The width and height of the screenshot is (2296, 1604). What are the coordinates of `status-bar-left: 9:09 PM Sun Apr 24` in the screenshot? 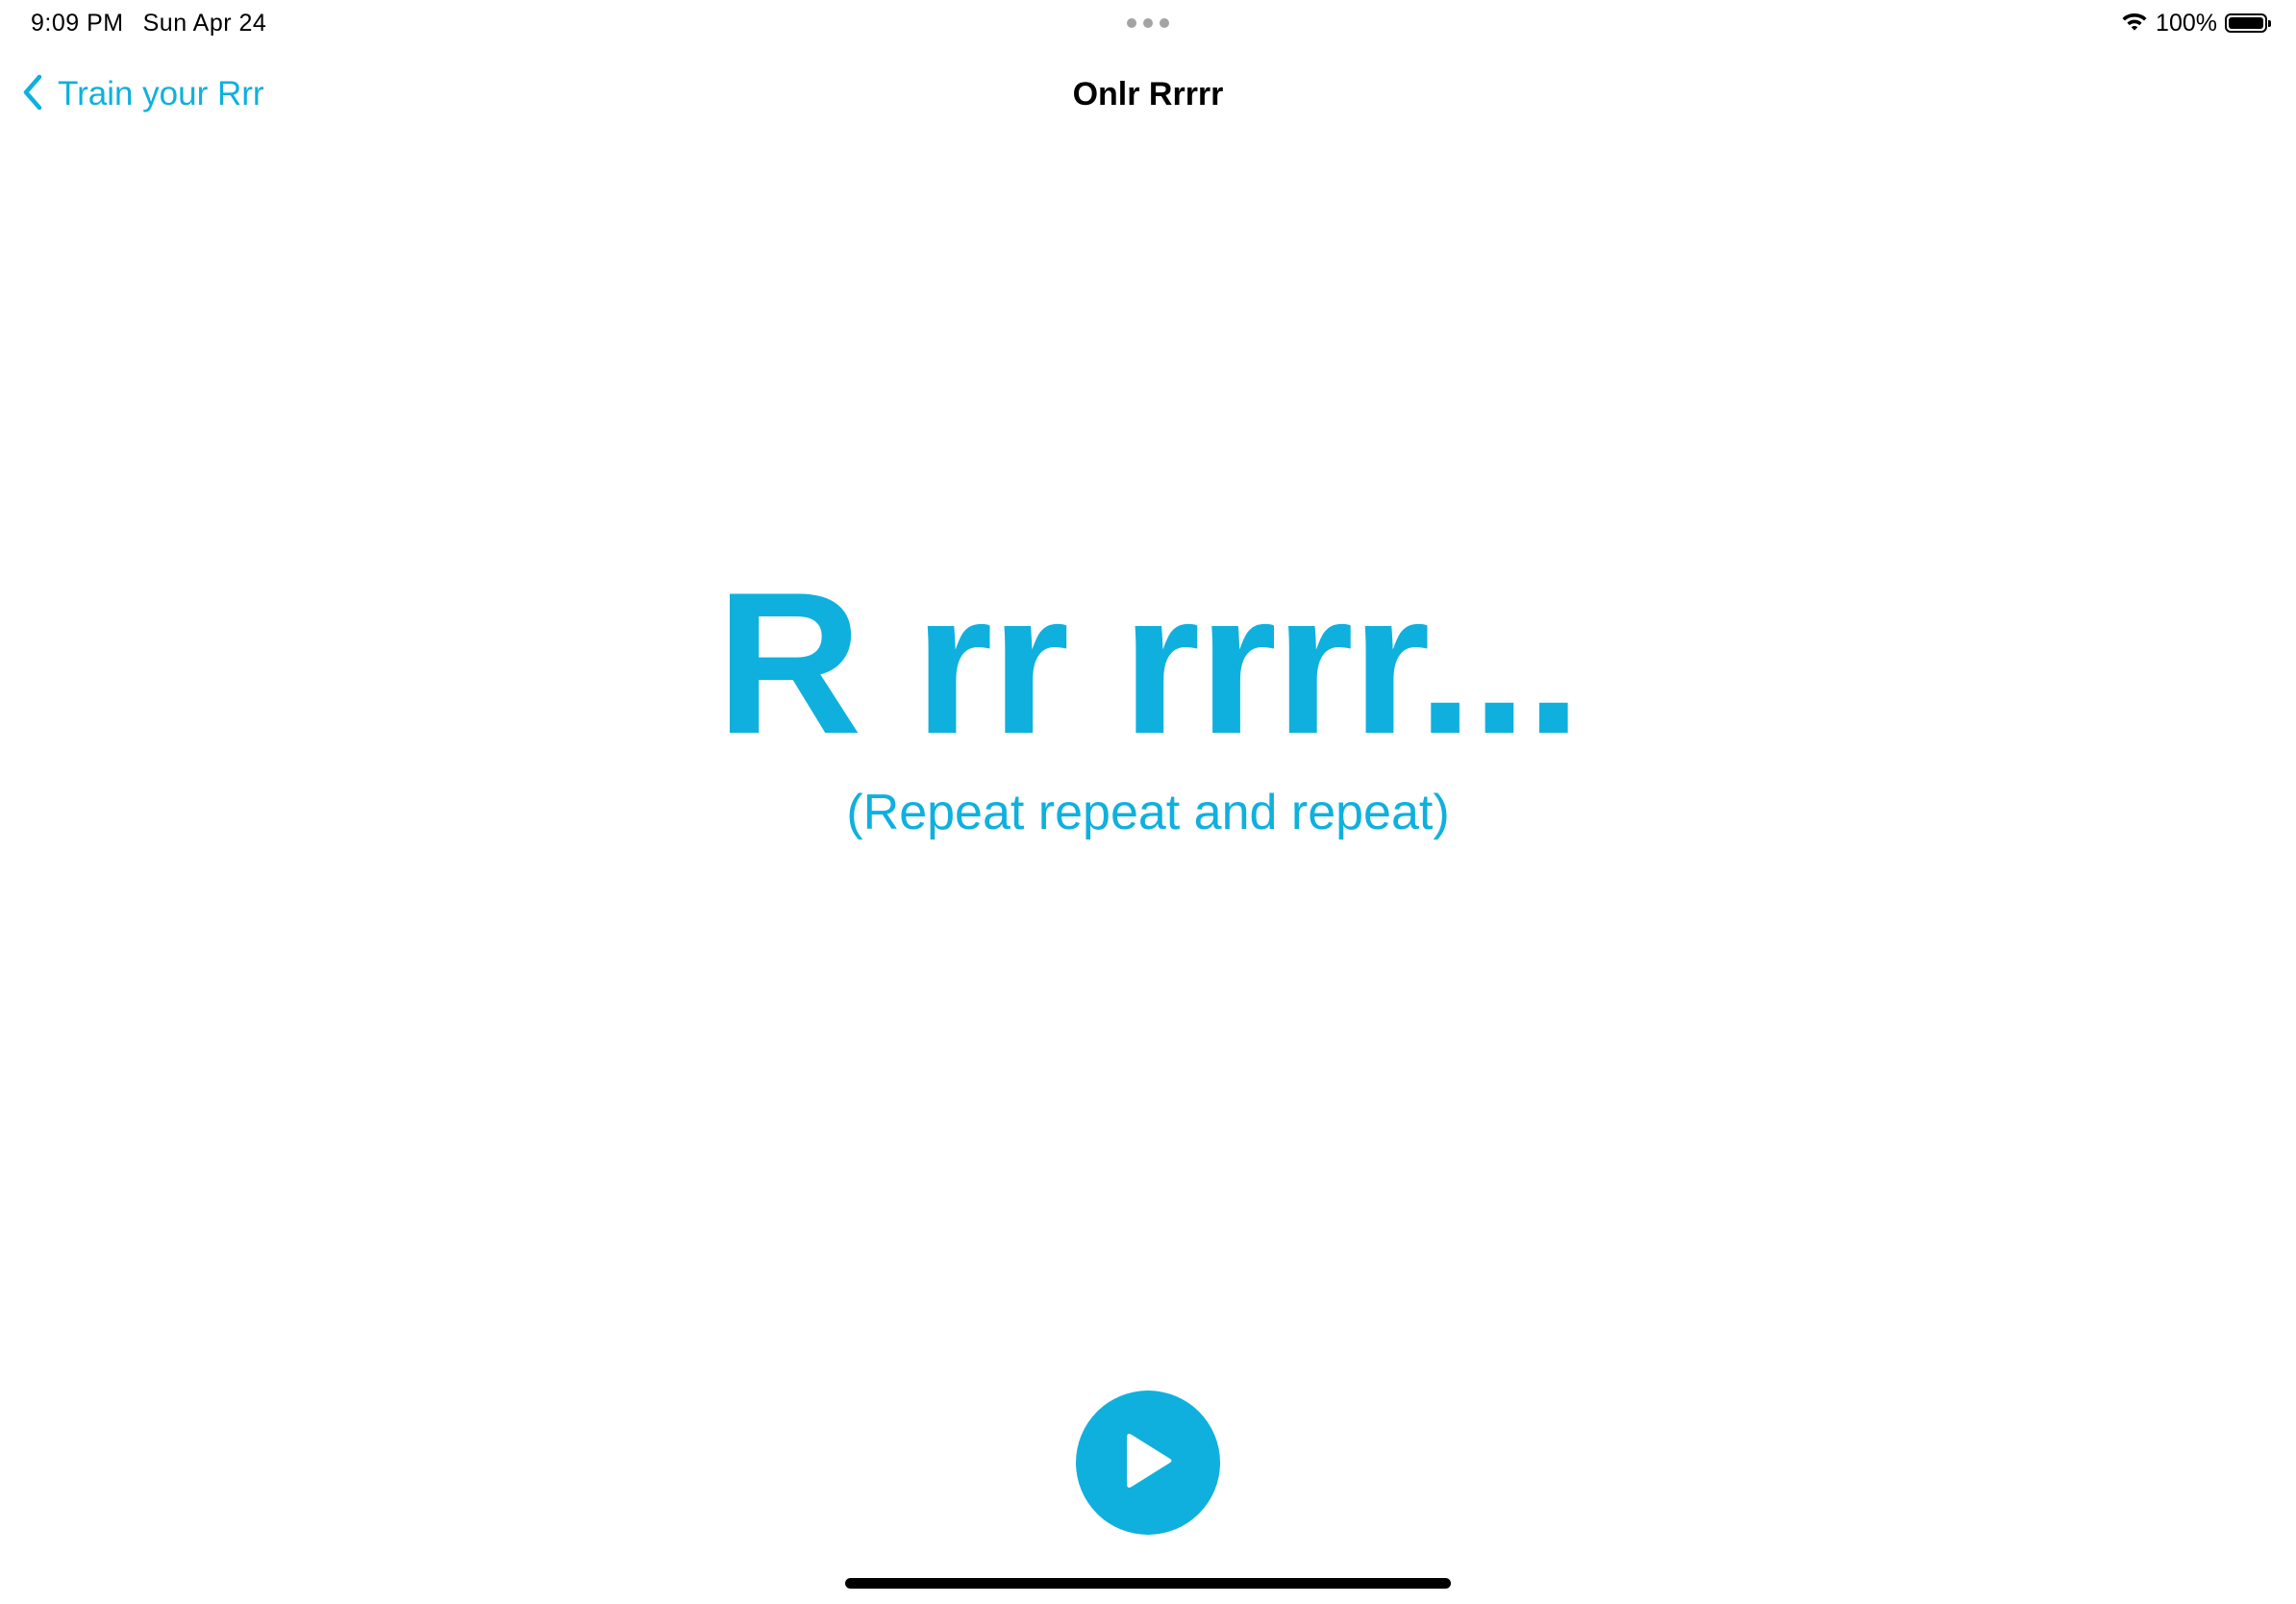 It's located at (148, 23).